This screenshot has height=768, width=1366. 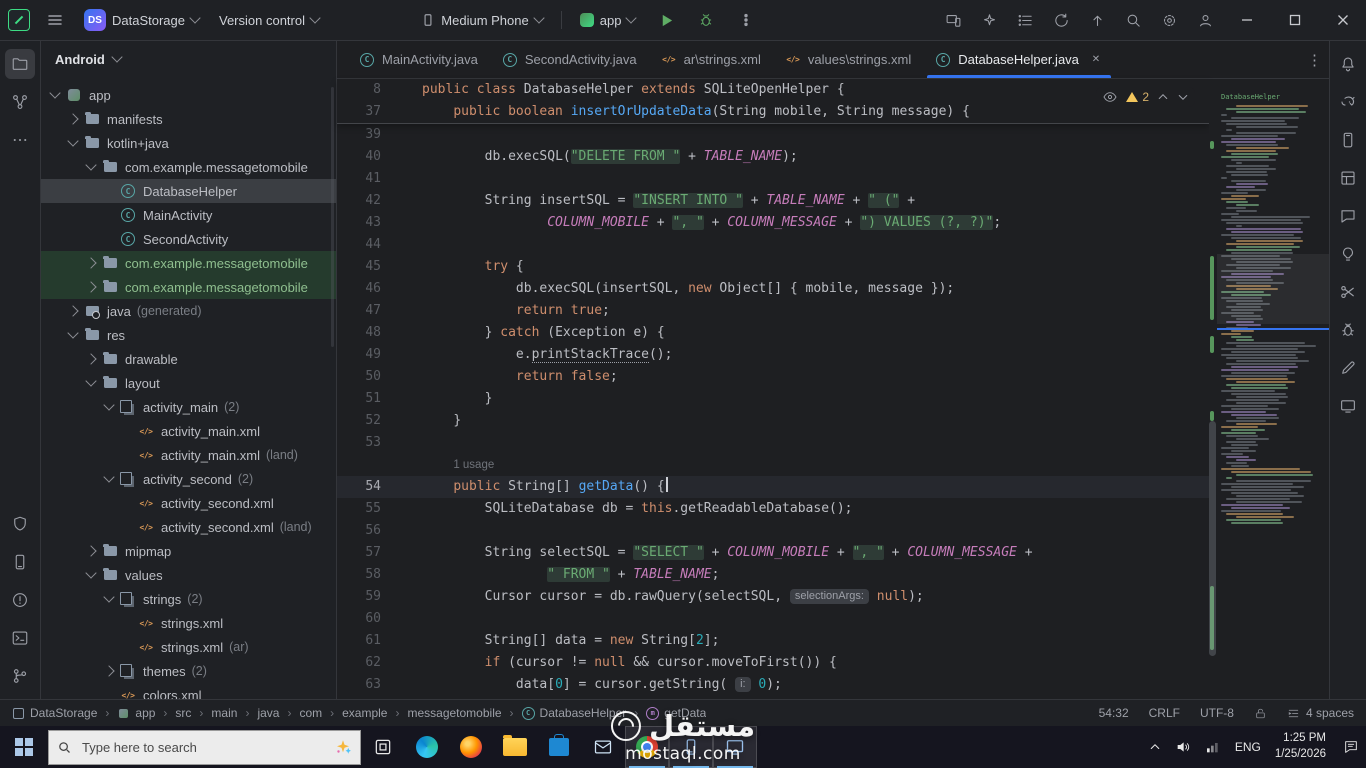 What do you see at coordinates (188, 623) in the screenshot?
I see `tree-item-strings.xml: strings.xml` at bounding box center [188, 623].